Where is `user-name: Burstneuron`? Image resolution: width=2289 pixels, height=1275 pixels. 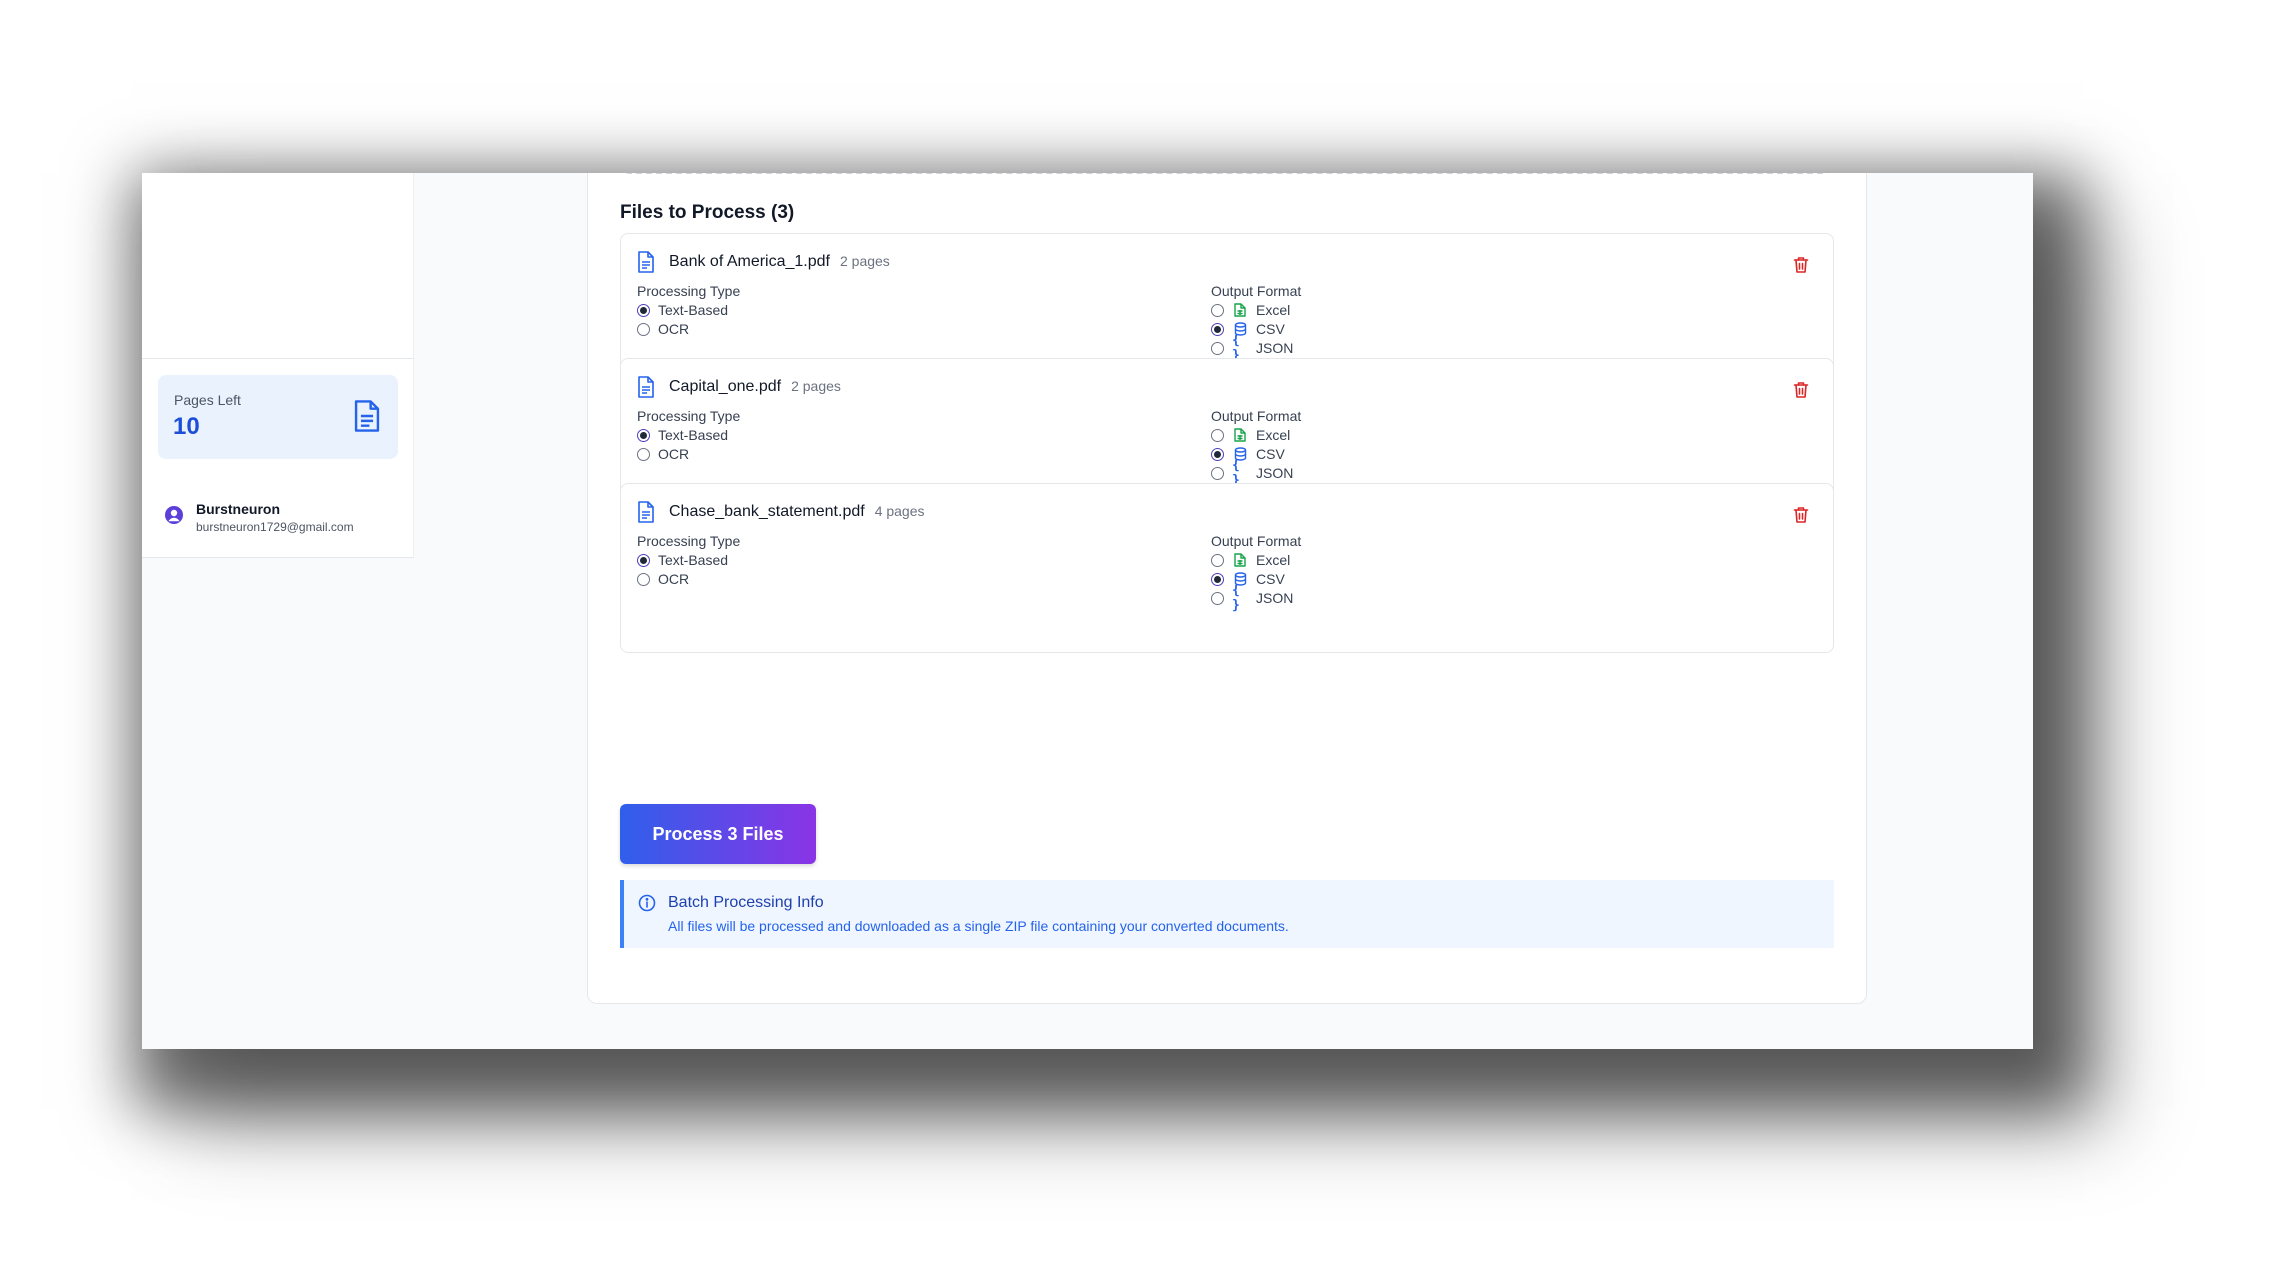
user-name: Burstneuron is located at coordinates (238, 509).